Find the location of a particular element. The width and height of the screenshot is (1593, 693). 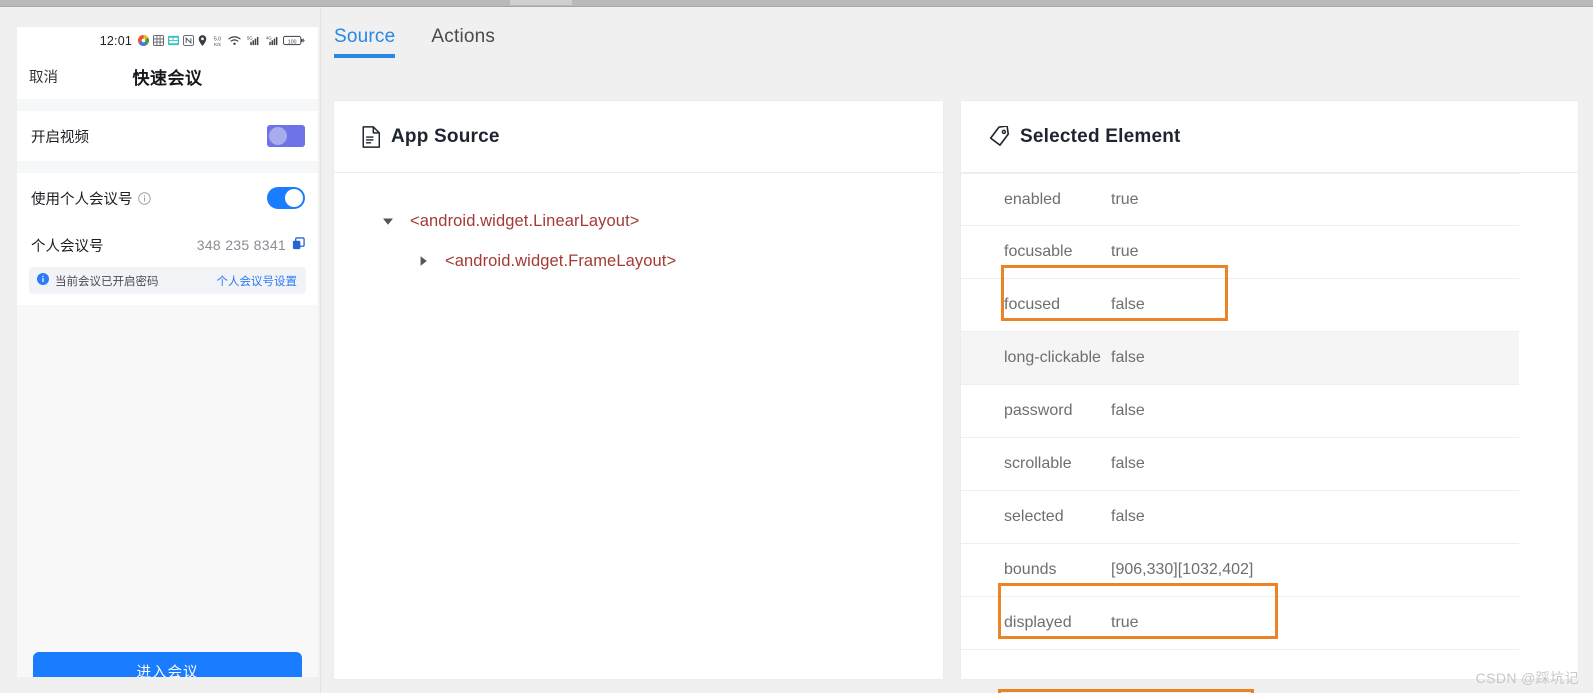

tree-node-linearlayout: <android.widget.LinearLayout> is located at coordinates (638, 221).